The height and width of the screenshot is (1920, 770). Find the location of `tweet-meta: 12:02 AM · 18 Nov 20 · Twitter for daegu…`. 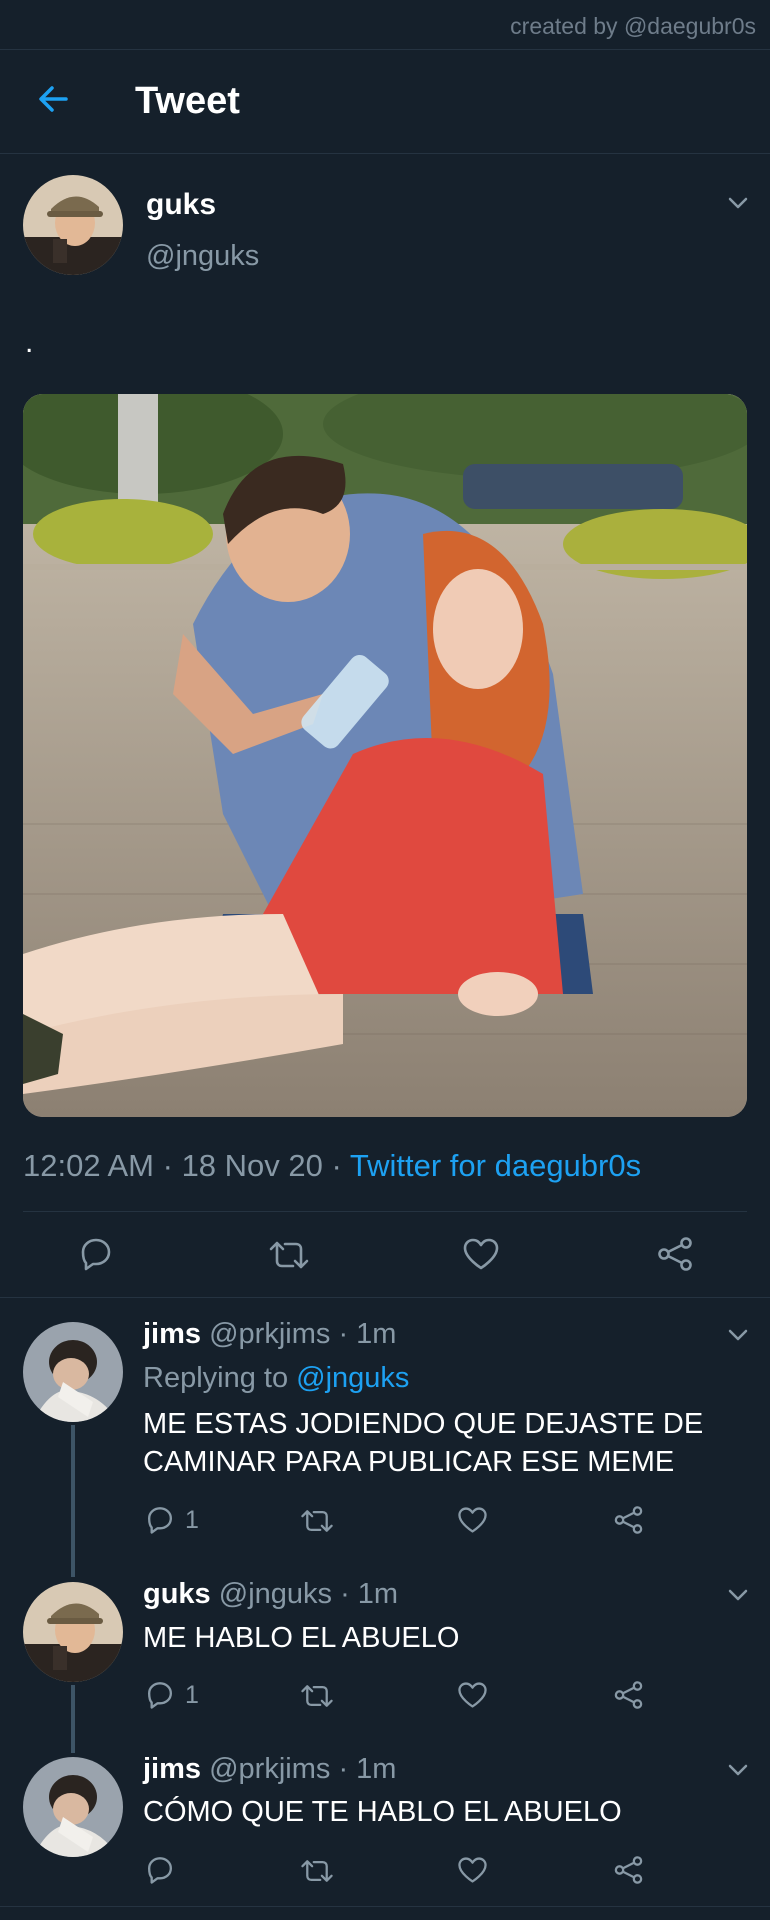

tweet-meta: 12:02 AM · 18 Nov 20 · Twitter for daegu… is located at coordinates (332, 1166).